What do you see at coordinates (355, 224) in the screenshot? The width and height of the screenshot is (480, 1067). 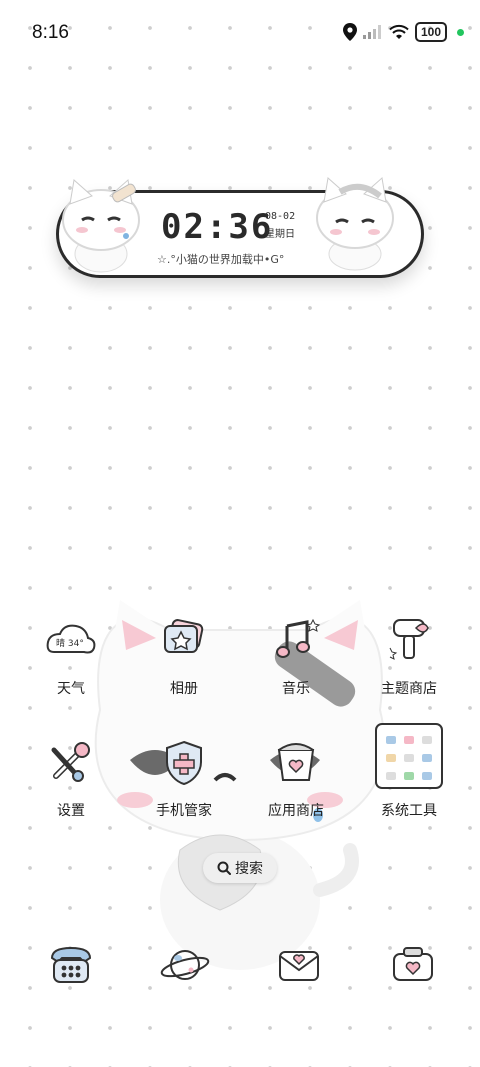 I see `sad-cat-right-icon` at bounding box center [355, 224].